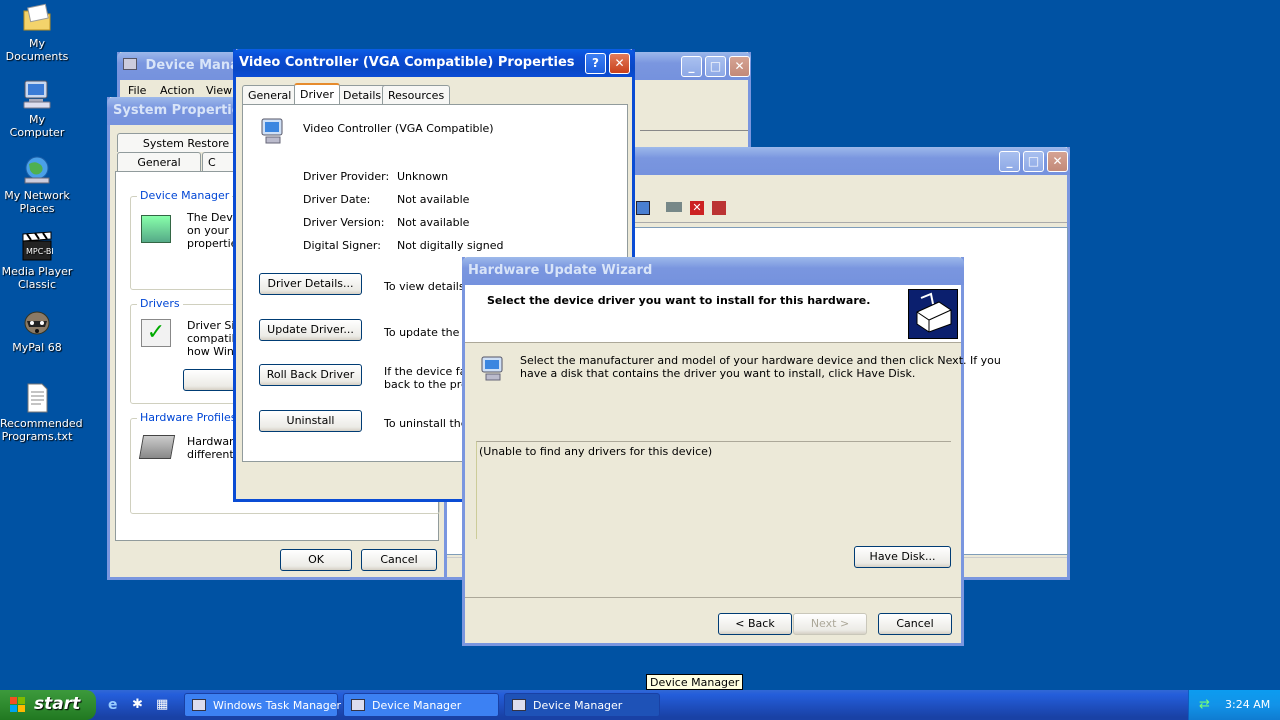  I want to click on hardware-wizard-icon, so click(933, 314).